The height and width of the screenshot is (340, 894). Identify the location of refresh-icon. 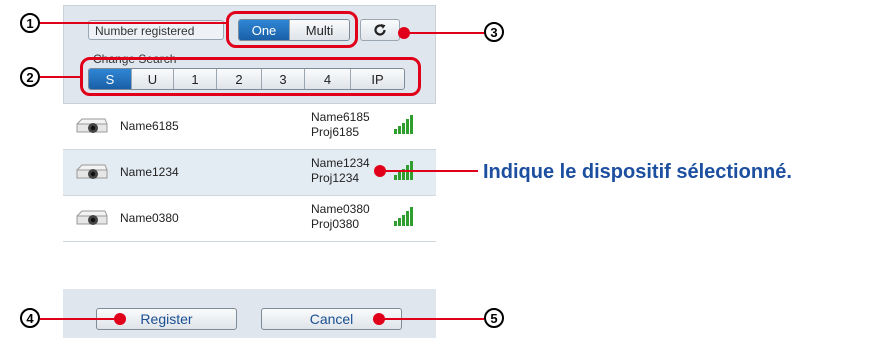
(380, 30).